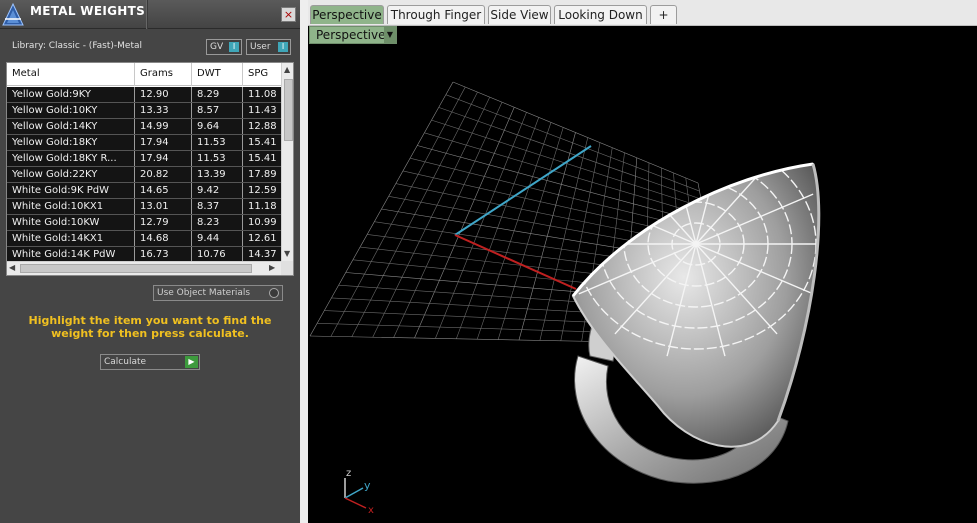 The image size is (977, 523). What do you see at coordinates (262, 74) in the screenshot?
I see `column-header-spg: SPG` at bounding box center [262, 74].